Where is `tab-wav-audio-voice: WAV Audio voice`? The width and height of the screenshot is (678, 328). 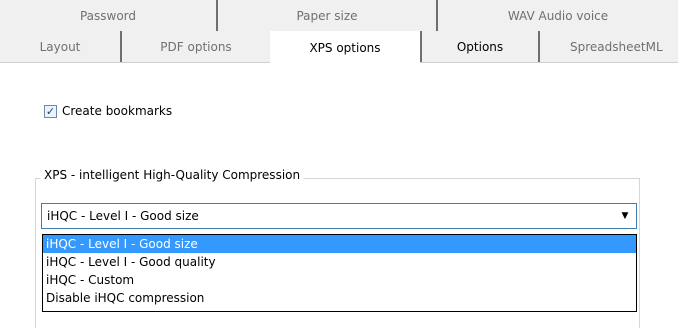 tab-wav-audio-voice: WAV Audio voice is located at coordinates (557, 15).